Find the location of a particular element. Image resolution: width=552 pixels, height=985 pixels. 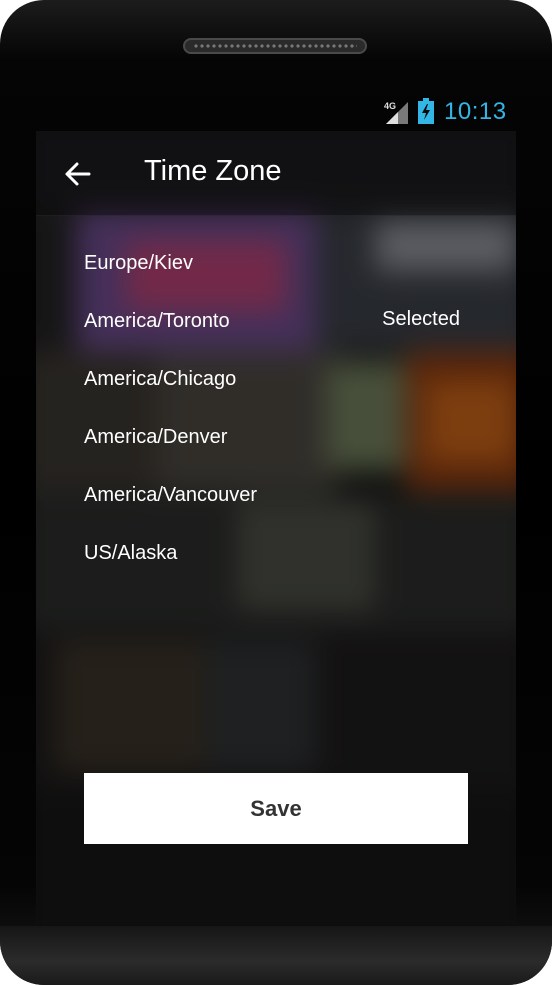

back-button is located at coordinates (77, 174).